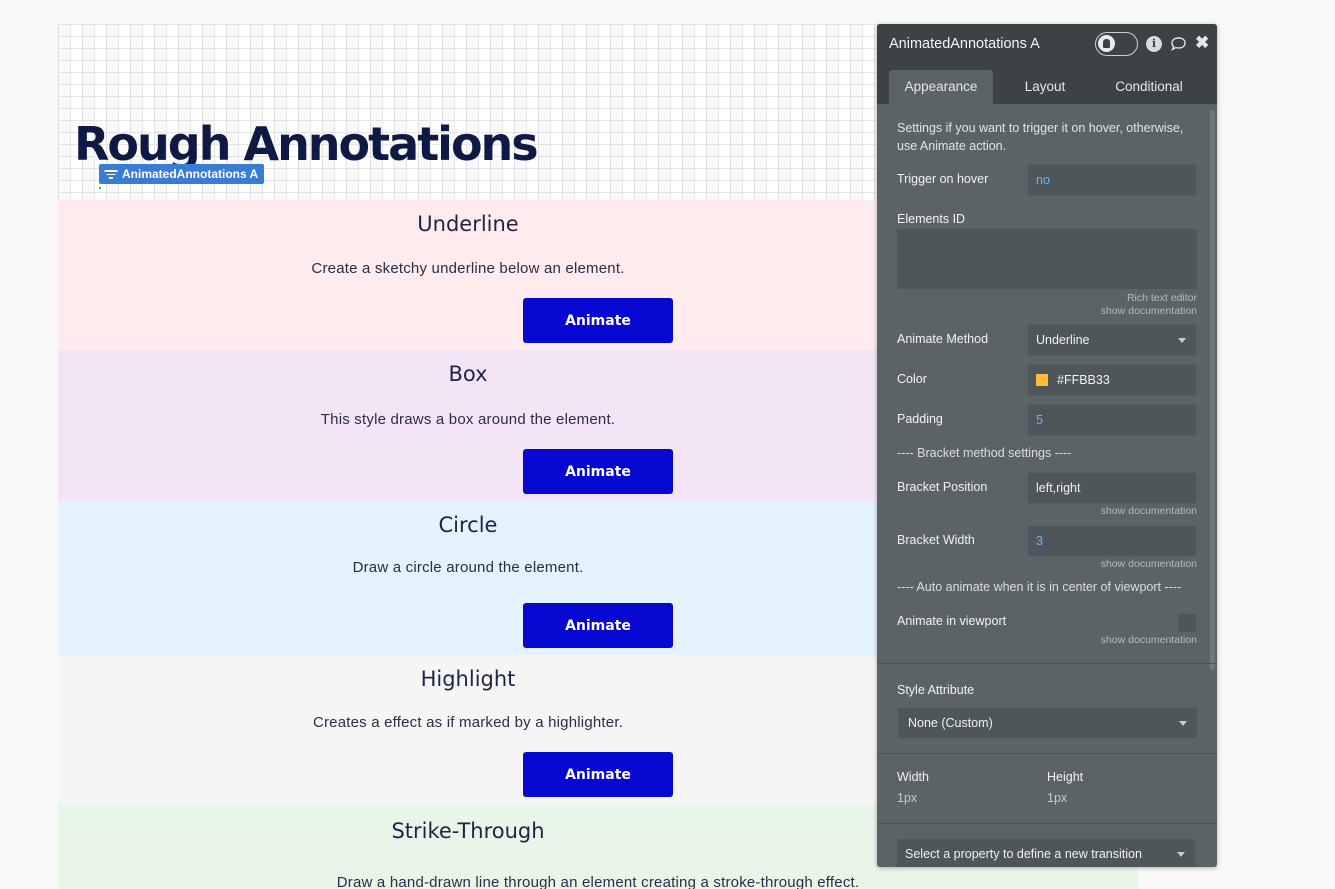 The height and width of the screenshot is (889, 1335). Describe the element at coordinates (943, 179) in the screenshot. I see `trigger-on-hover-label: Trigger on hover` at that location.